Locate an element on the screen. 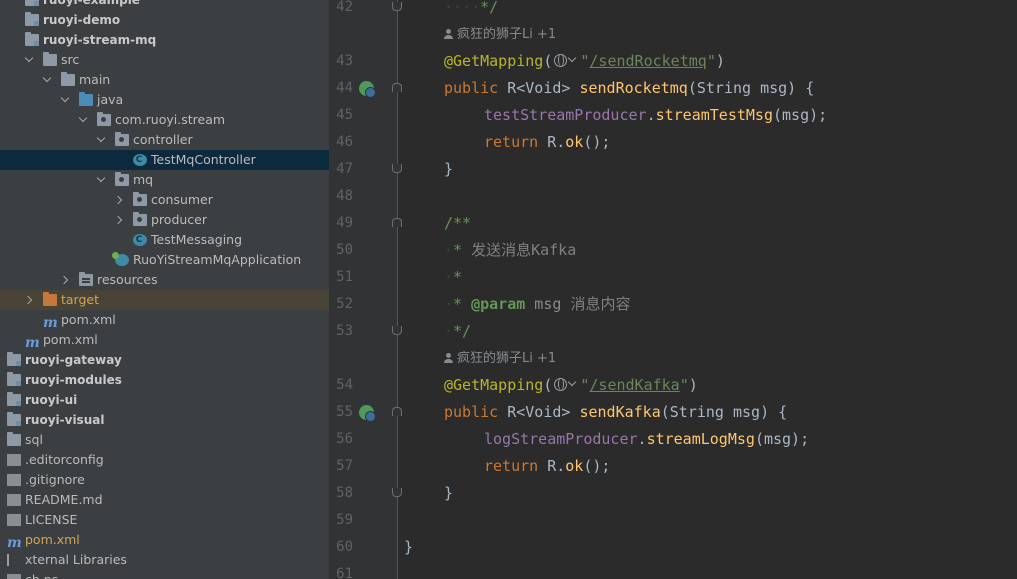 This screenshot has height=579, width=1017. code-line: 47} is located at coordinates (673, 169).